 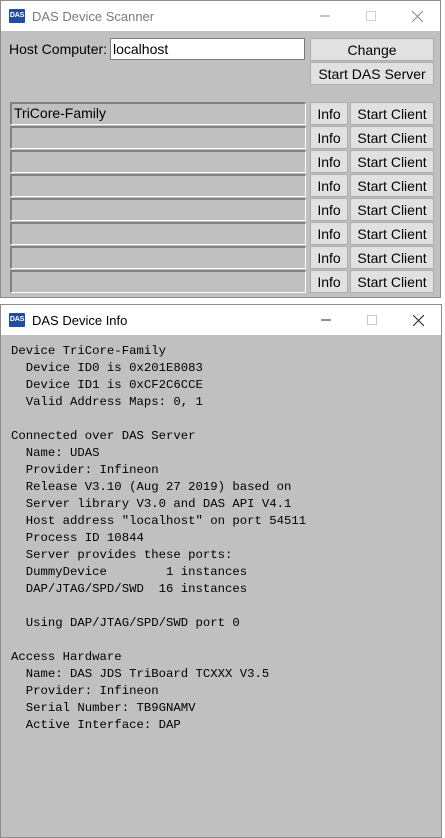 What do you see at coordinates (129, 589) in the screenshot?
I see `info-line: DAP/JTAG/SPD/SWD 16 instances` at bounding box center [129, 589].